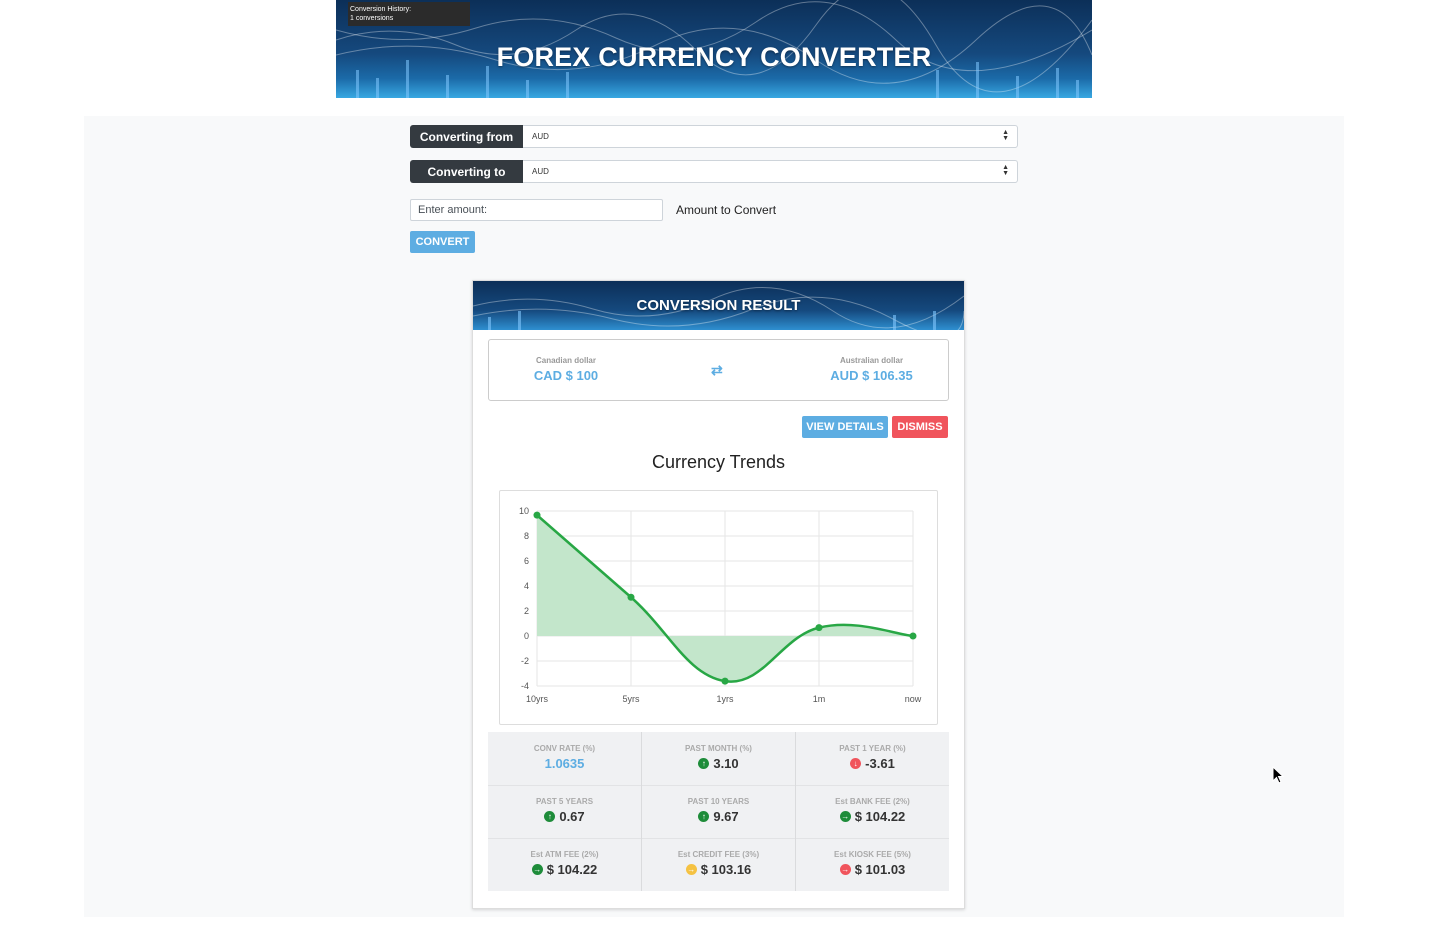 The width and height of the screenshot is (1445, 936). What do you see at coordinates (525, 661) in the screenshot?
I see `y-tick-label: -2` at bounding box center [525, 661].